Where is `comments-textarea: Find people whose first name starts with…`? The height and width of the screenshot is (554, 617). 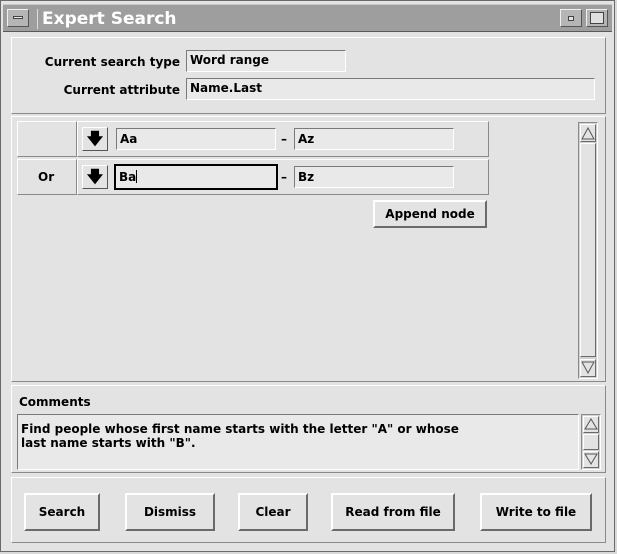
comments-textarea: Find people whose first name starts with… is located at coordinates (298, 442).